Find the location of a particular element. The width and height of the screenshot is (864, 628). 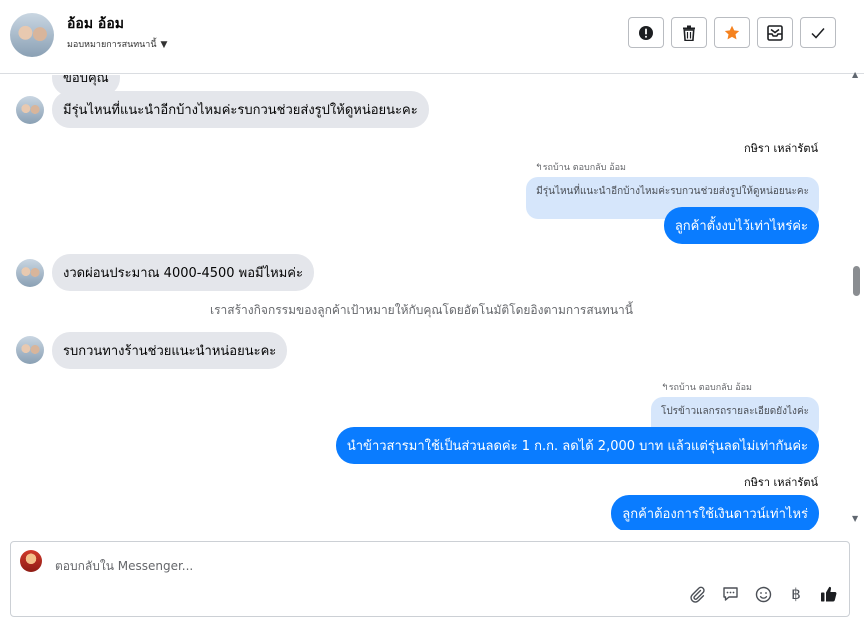

attach-button is located at coordinates (697, 594).